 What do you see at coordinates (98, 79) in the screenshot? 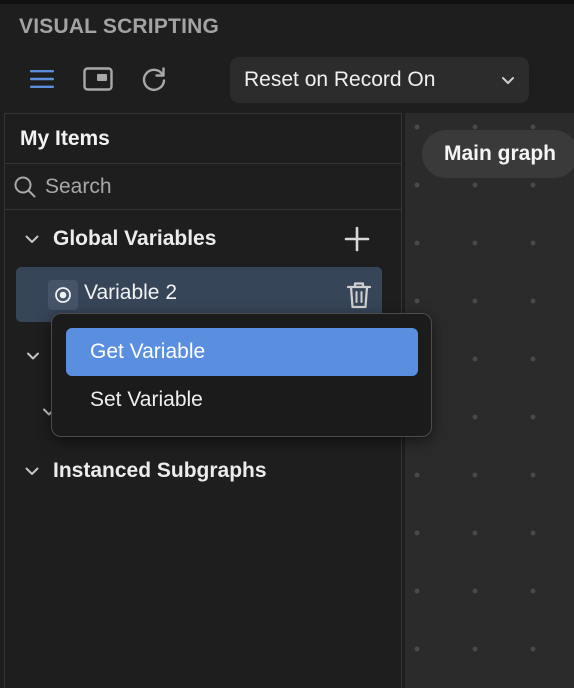
I see `picture-in-picture-icon` at bounding box center [98, 79].